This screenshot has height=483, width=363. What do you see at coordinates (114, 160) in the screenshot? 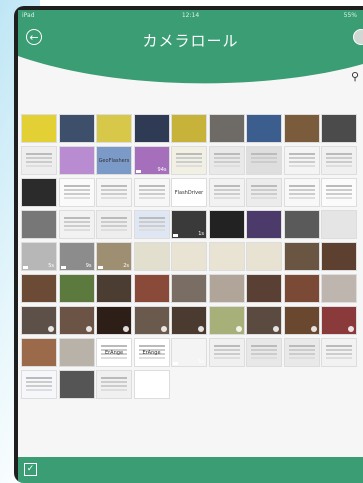
I see `photo-thumbnail: GeoFlashers` at bounding box center [114, 160].